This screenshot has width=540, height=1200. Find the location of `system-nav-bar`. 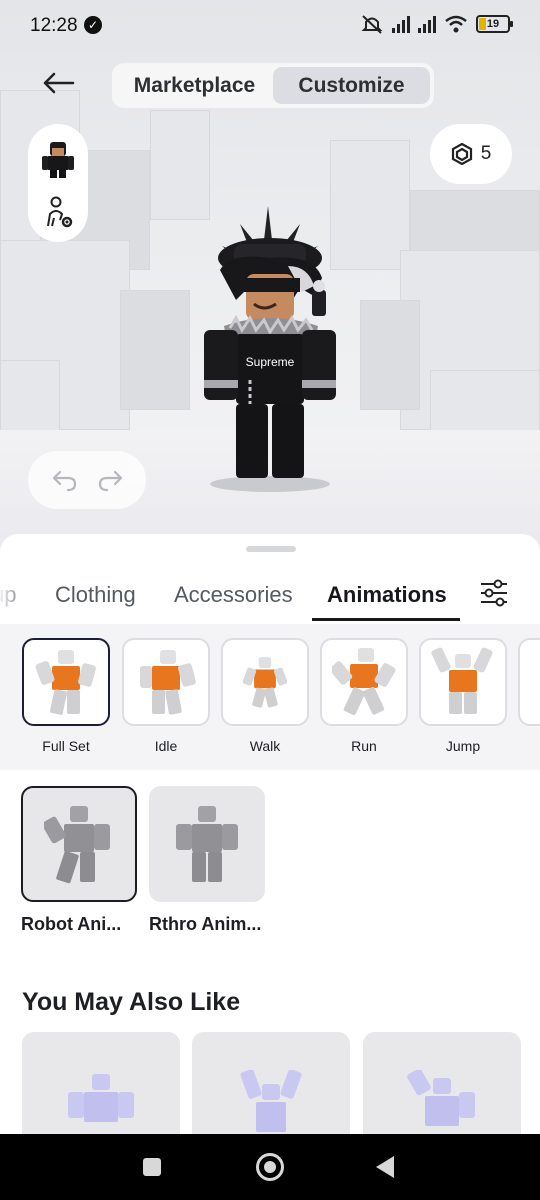

system-nav-bar is located at coordinates (270, 1167).